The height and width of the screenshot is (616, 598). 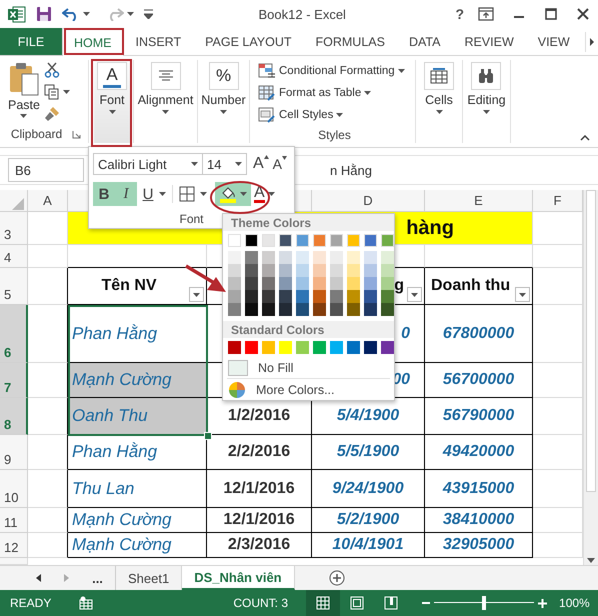 I want to click on fill-handle, so click(x=208, y=436).